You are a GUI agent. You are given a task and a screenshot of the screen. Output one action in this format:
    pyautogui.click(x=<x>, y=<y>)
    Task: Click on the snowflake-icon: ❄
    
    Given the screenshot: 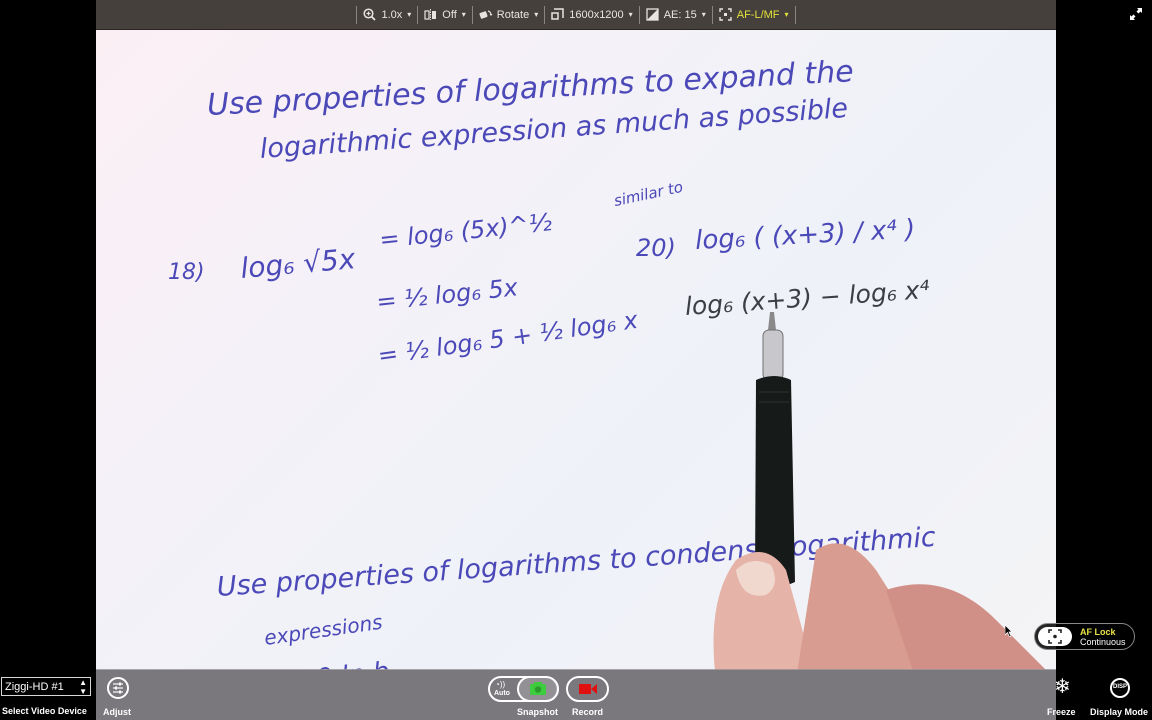 What is the action you would take?
    pyautogui.click(x=1062, y=687)
    